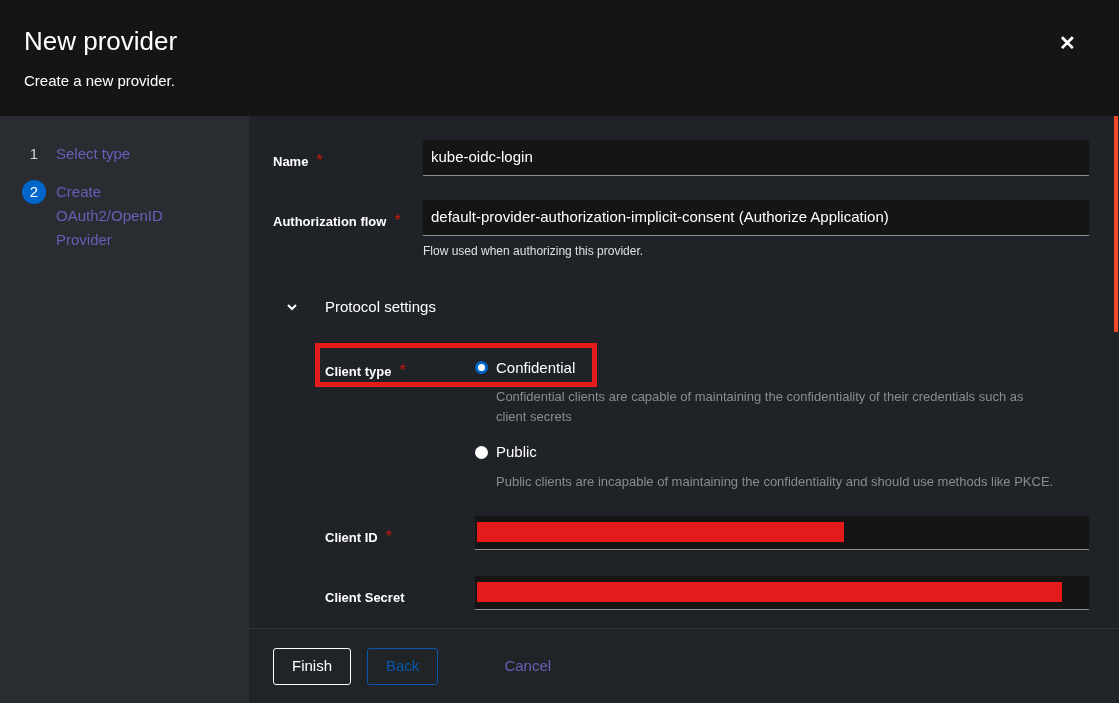 This screenshot has height=703, width=1119. What do you see at coordinates (760, 407) in the screenshot?
I see `radio-description: Confidential clients are capable of maintaining the confidentiality of their credentials such as client secrets` at bounding box center [760, 407].